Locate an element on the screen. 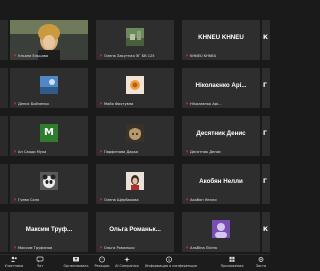  toolbar-label: AI Companion is located at coordinates (127, 266).